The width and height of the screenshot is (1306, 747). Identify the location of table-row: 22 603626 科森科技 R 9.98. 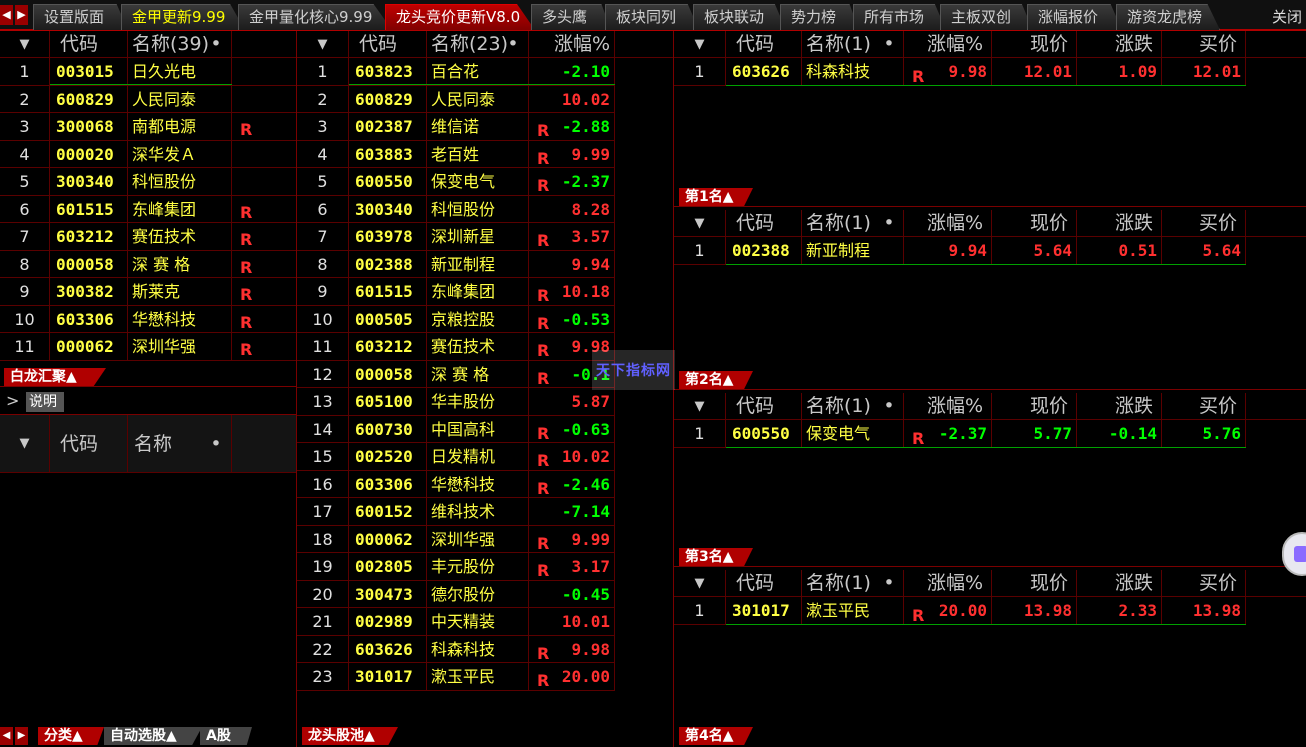
(456, 649).